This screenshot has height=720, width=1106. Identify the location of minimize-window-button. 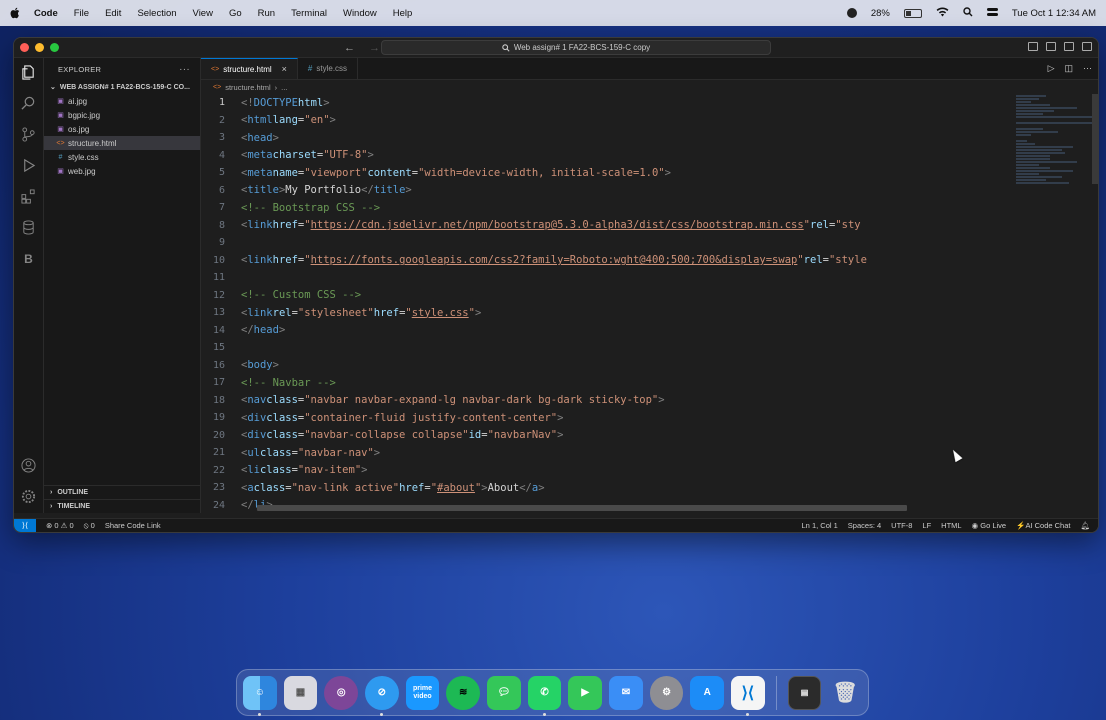
(39, 47).